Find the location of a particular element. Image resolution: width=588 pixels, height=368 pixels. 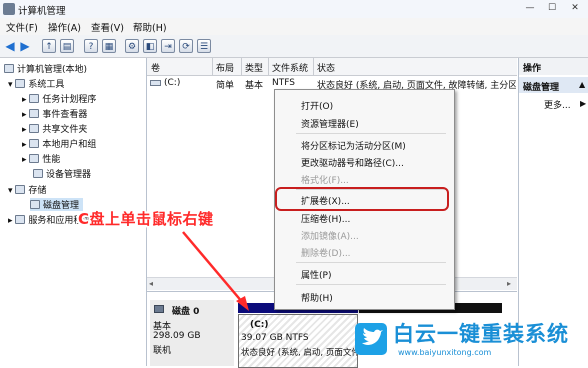

partition-label: (C:) is located at coordinates (259, 325).